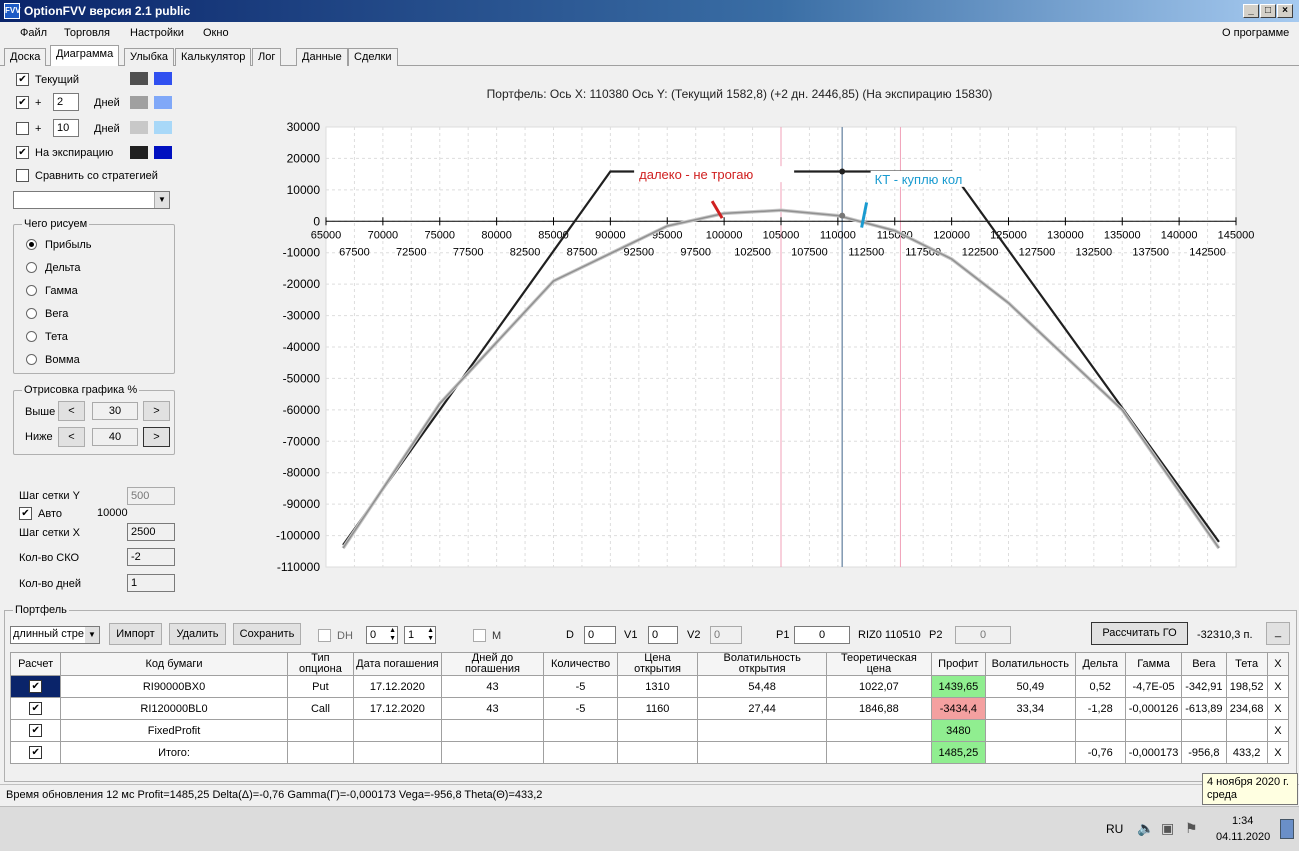  I want to click on radio-vomma, so click(31, 359).